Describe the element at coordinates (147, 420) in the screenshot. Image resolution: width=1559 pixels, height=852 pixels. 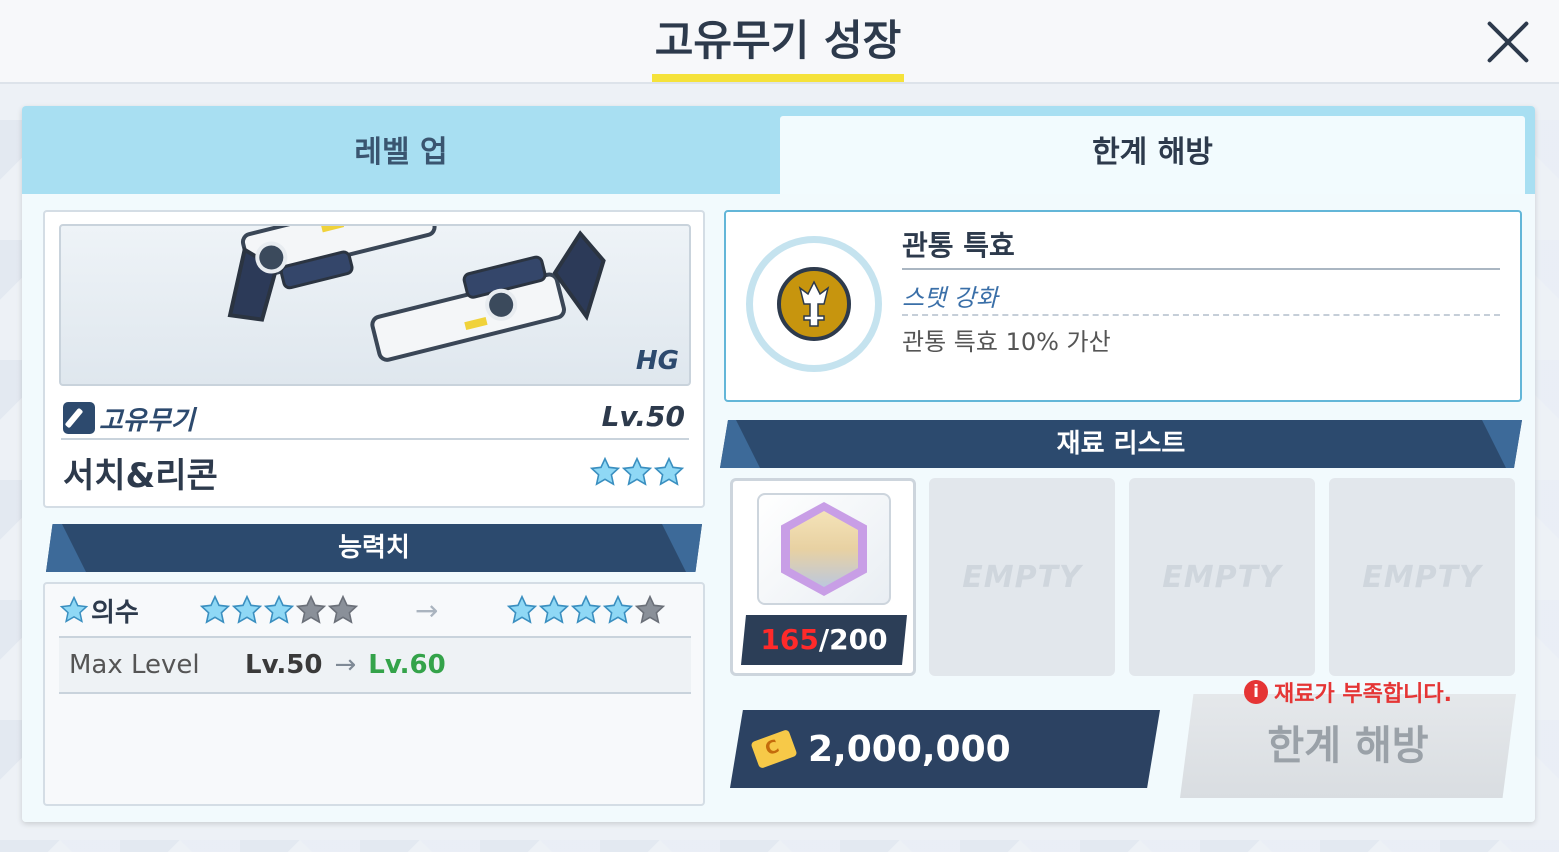
I see `weapon-type-label: 고유무기` at that location.